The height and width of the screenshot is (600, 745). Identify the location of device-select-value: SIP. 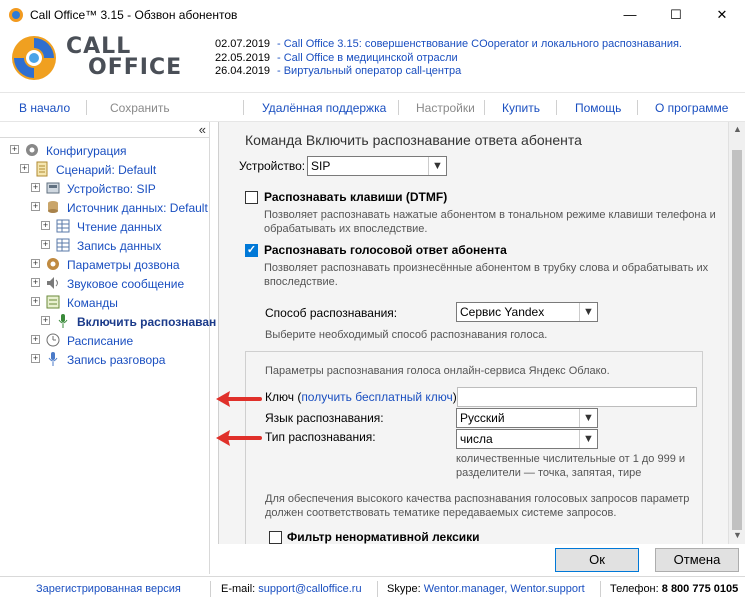
(321, 166).